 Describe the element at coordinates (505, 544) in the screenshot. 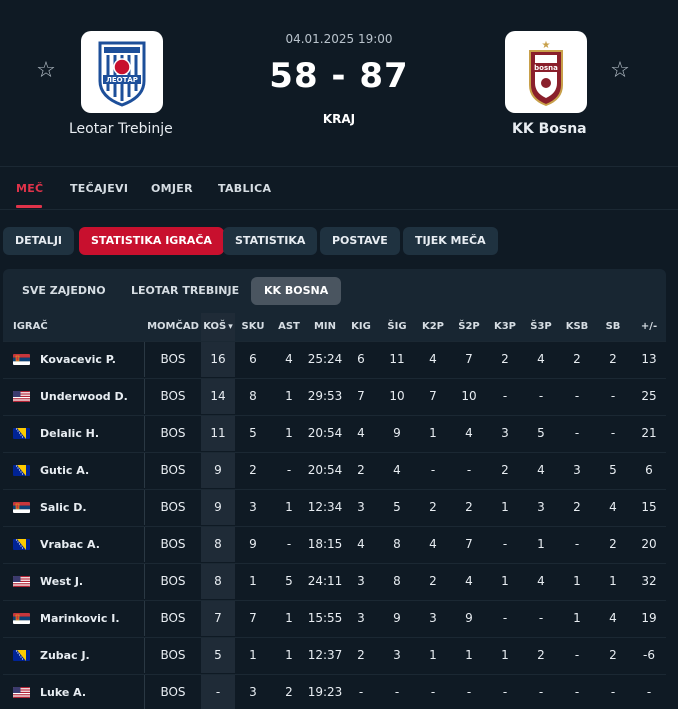

I see `cell-k3p: -` at that location.